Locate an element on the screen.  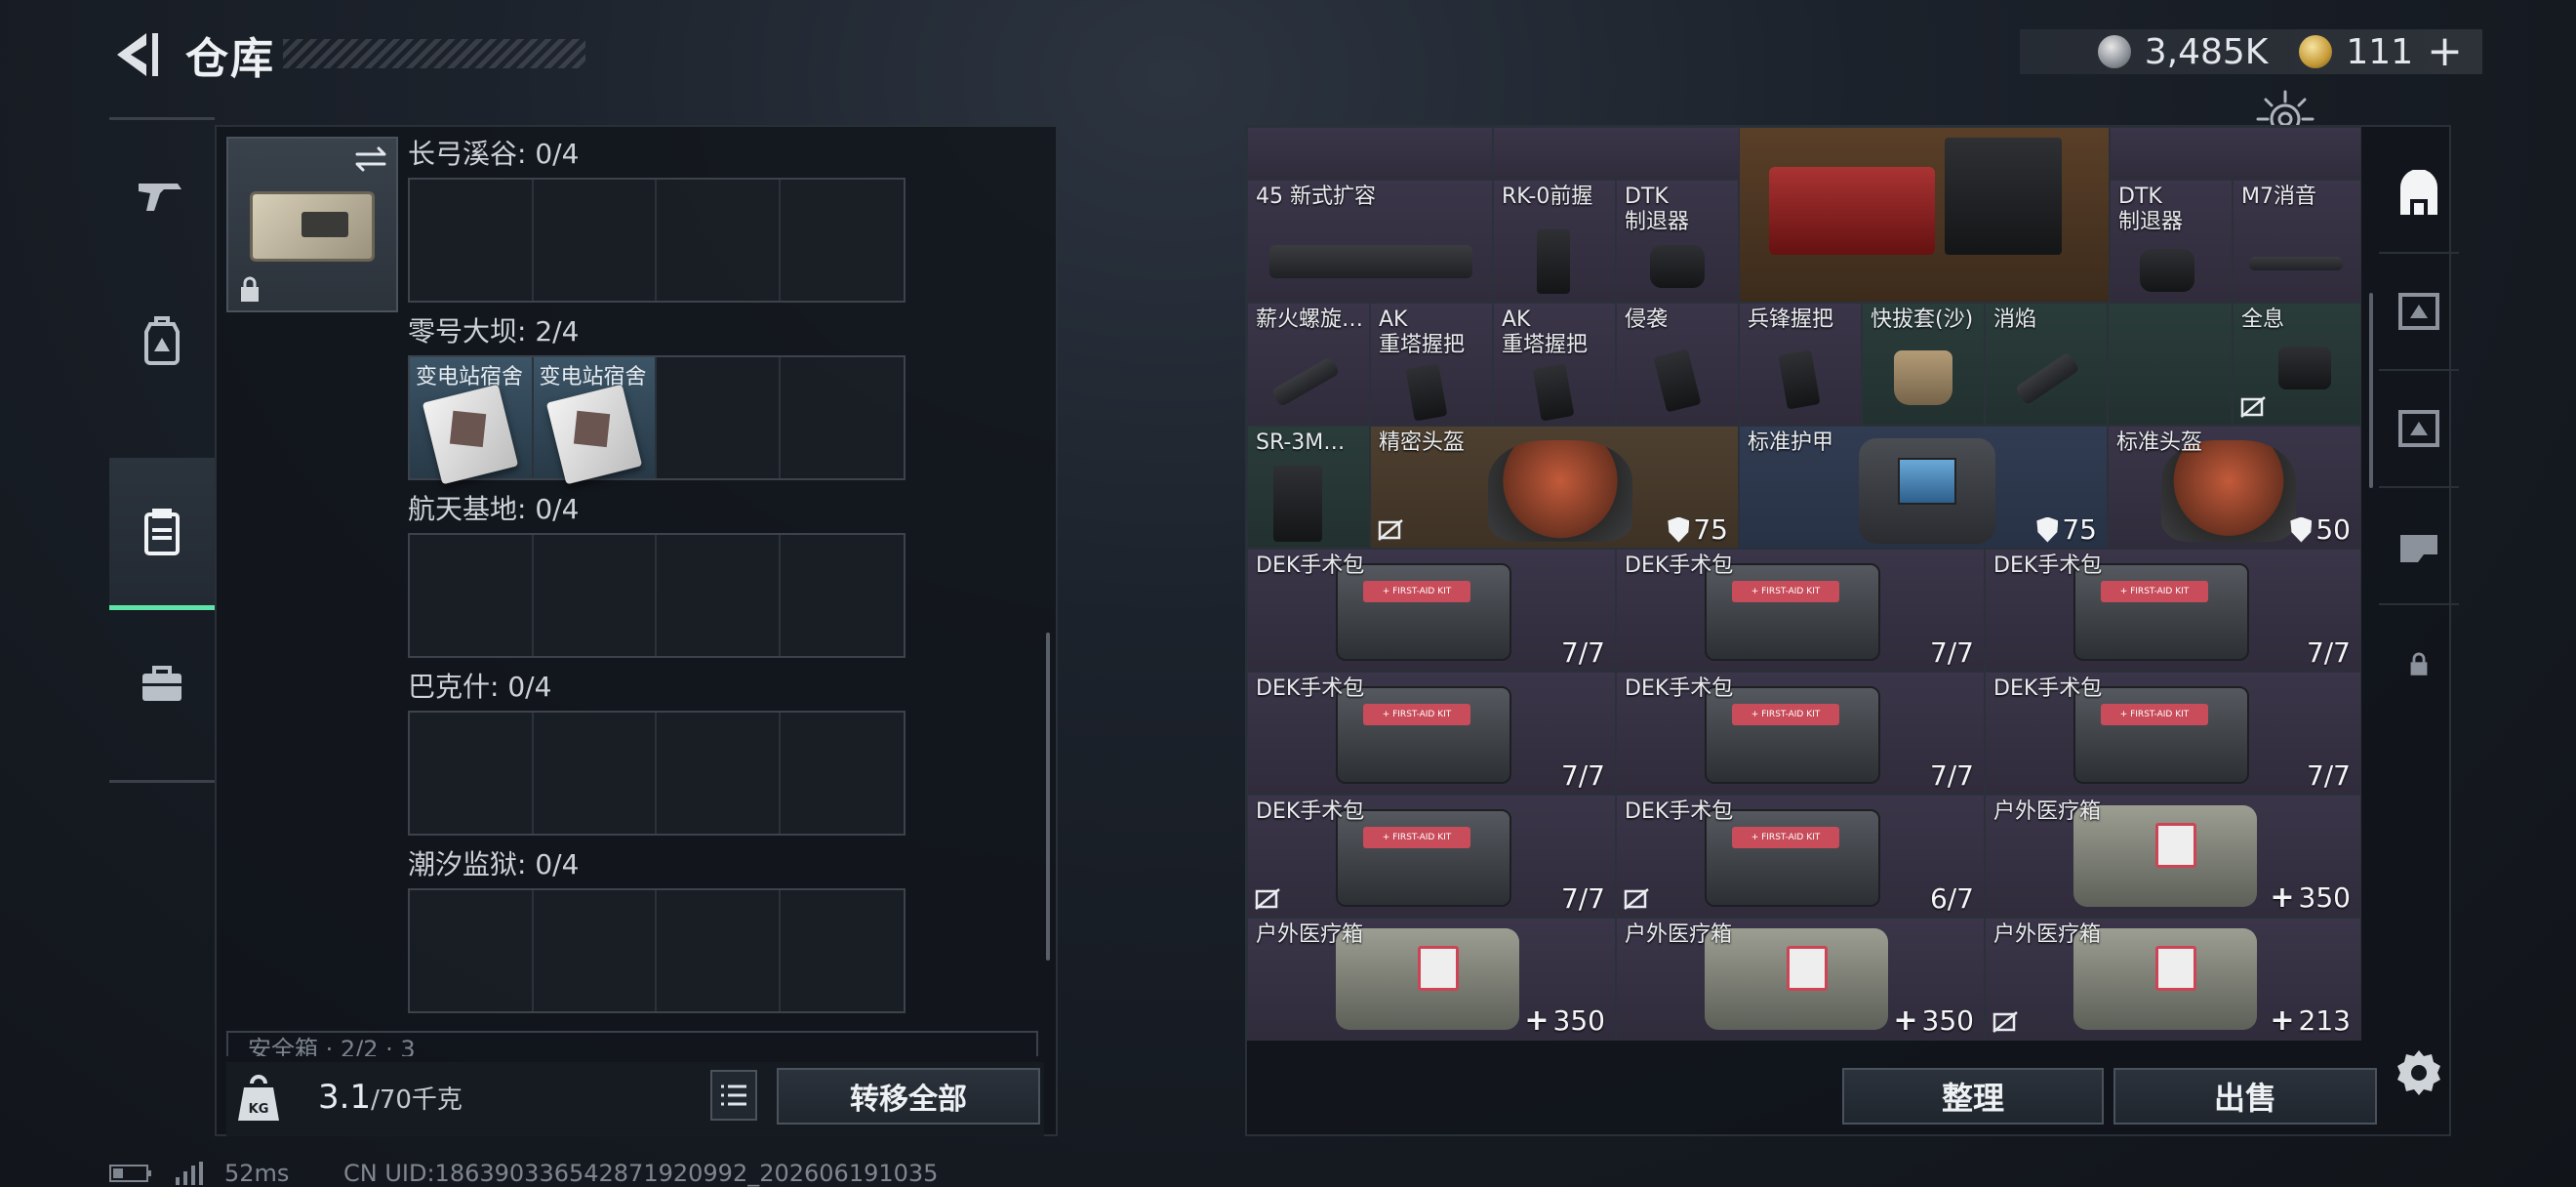
item-slot: 侵袭 is located at coordinates (1677, 364).